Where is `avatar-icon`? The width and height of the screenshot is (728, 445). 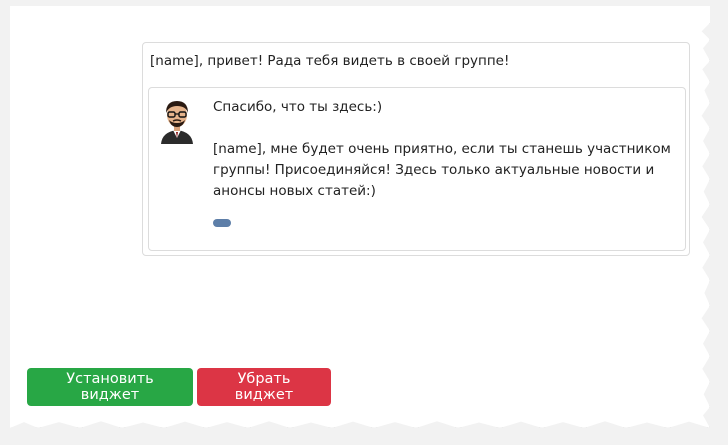
avatar-icon is located at coordinates (177, 122).